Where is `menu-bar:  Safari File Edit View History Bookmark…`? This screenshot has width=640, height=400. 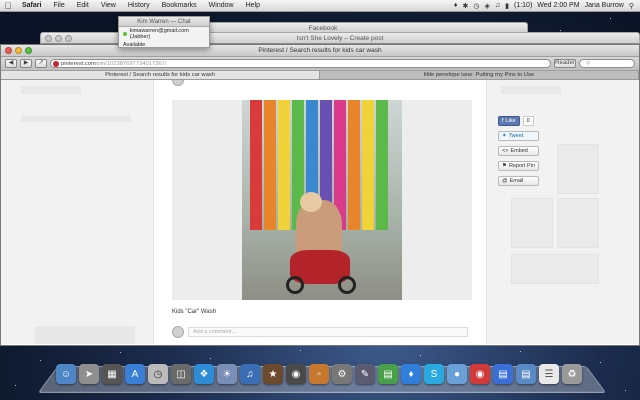
menu-bar:  Safari File Edit View History Bookmark… is located at coordinates (320, 6).